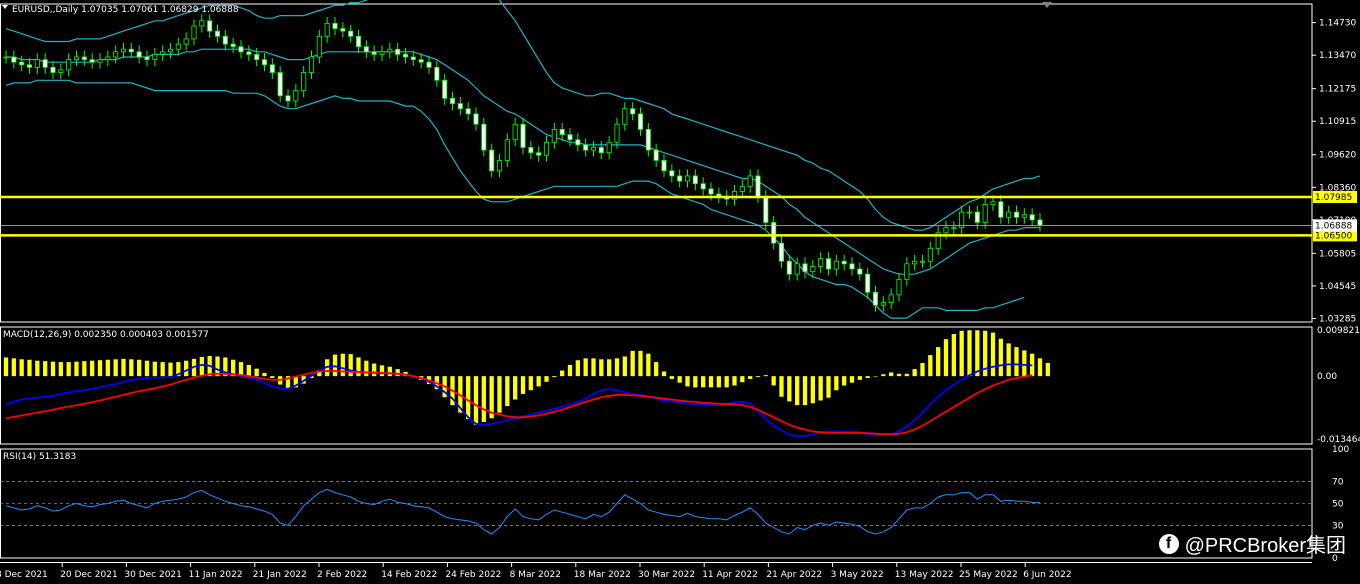 The image size is (1360, 584). Describe the element at coordinates (730, 575) in the screenshot. I see `date-tick-label: 11 Apr 2022` at that location.